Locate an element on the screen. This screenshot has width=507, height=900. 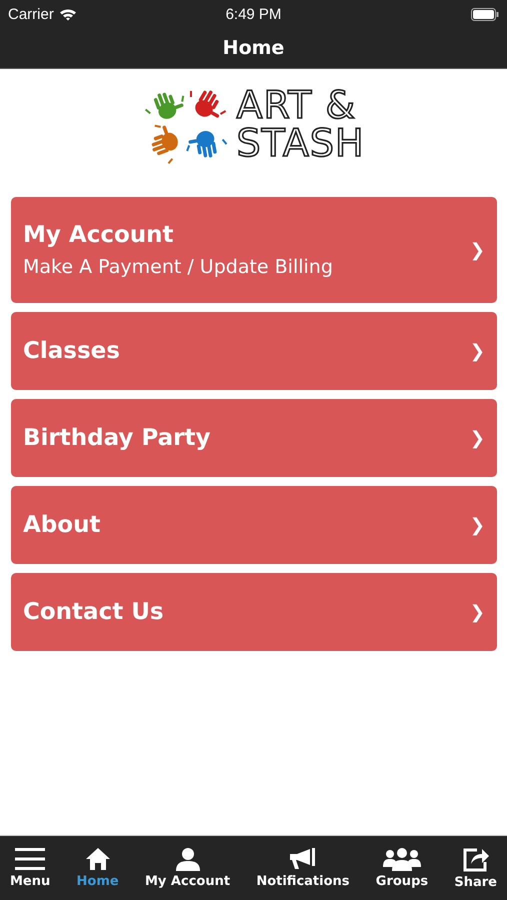
tab: Share is located at coordinates (475, 868).